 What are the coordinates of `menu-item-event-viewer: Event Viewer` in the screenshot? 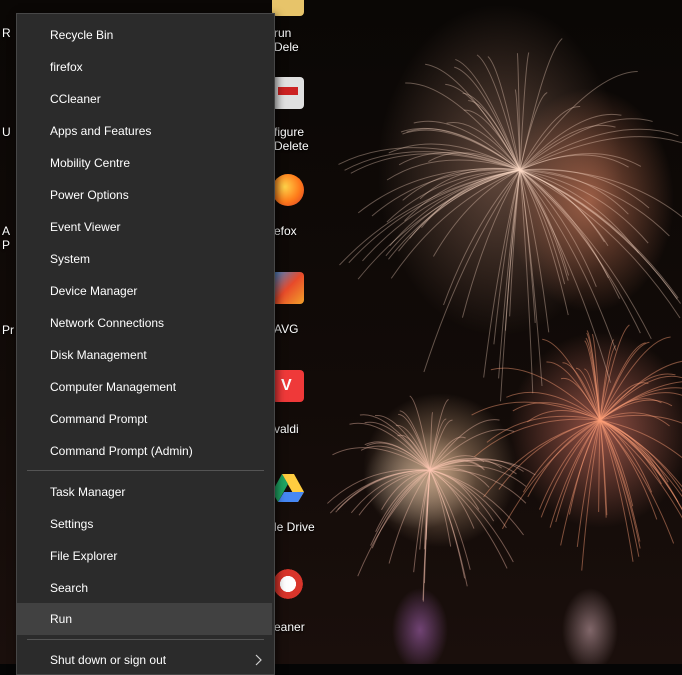 It's located at (144, 227).